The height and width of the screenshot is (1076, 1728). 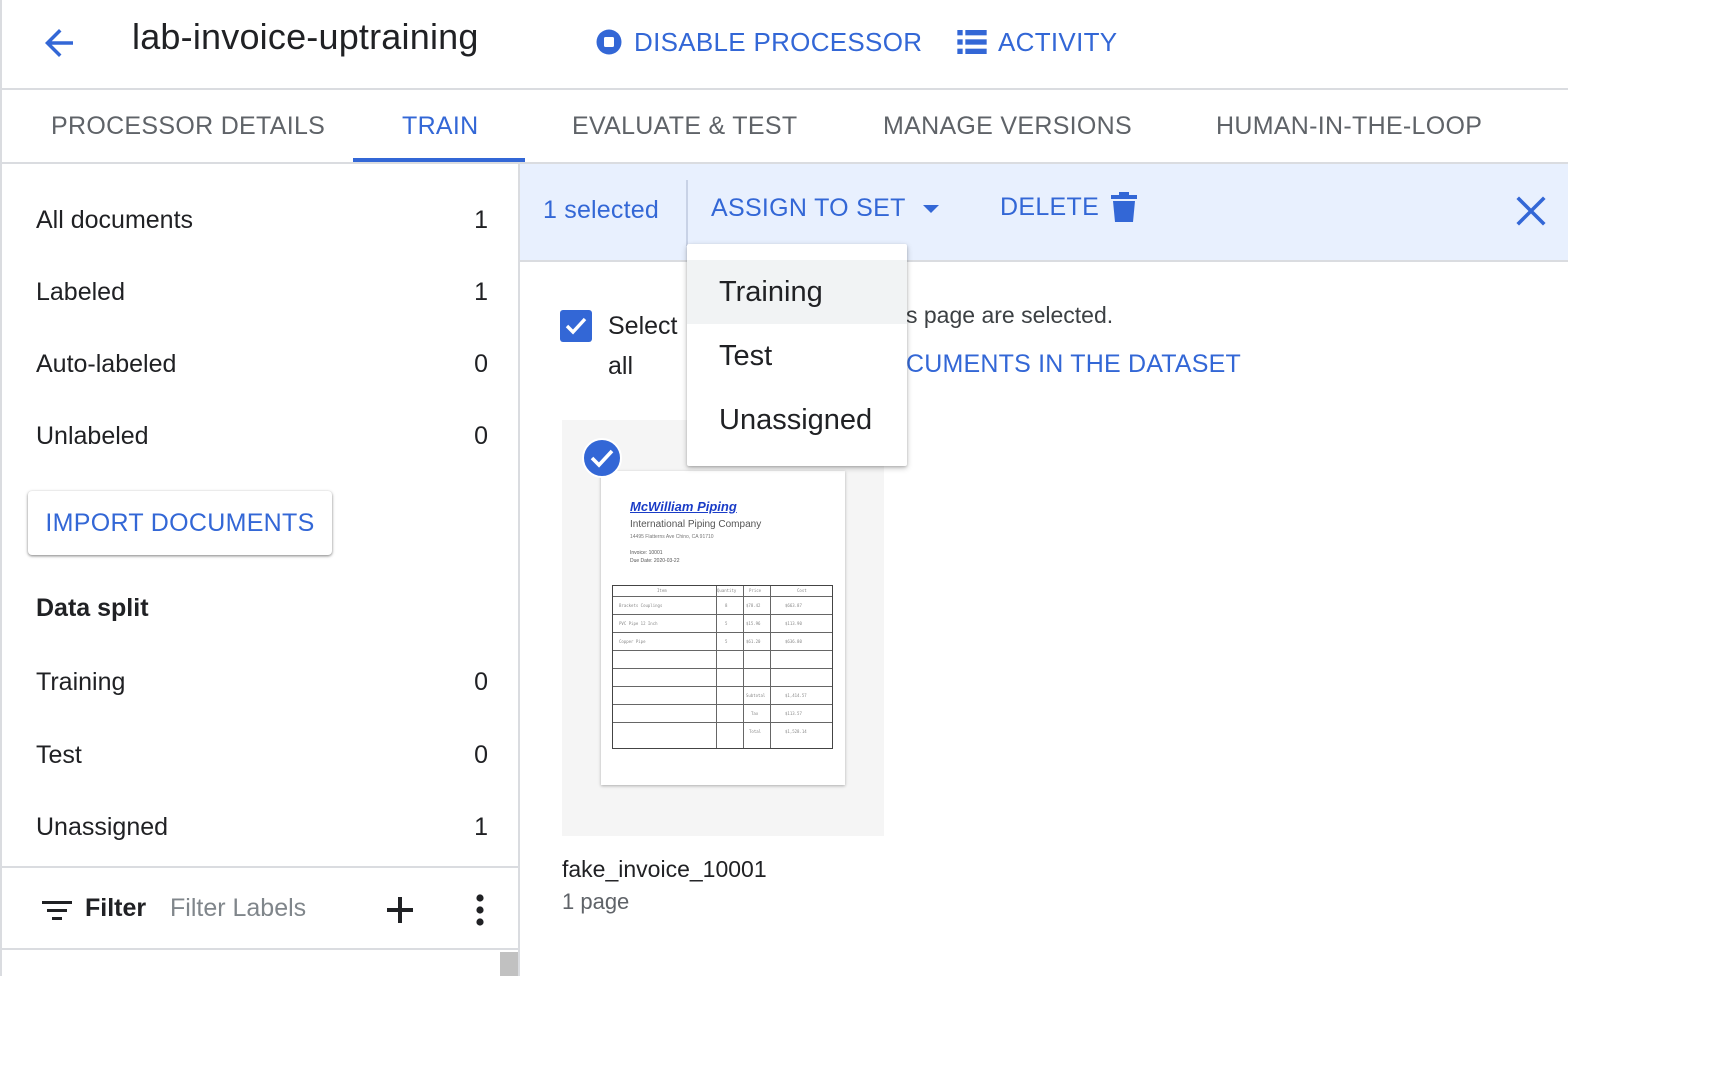 What do you see at coordinates (797, 356) in the screenshot?
I see `menu-item-test: Test` at bounding box center [797, 356].